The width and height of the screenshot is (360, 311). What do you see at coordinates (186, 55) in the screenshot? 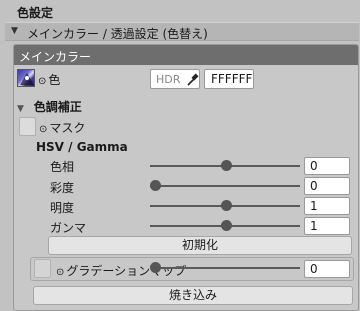
I see `panel-header: メインカラー` at bounding box center [186, 55].